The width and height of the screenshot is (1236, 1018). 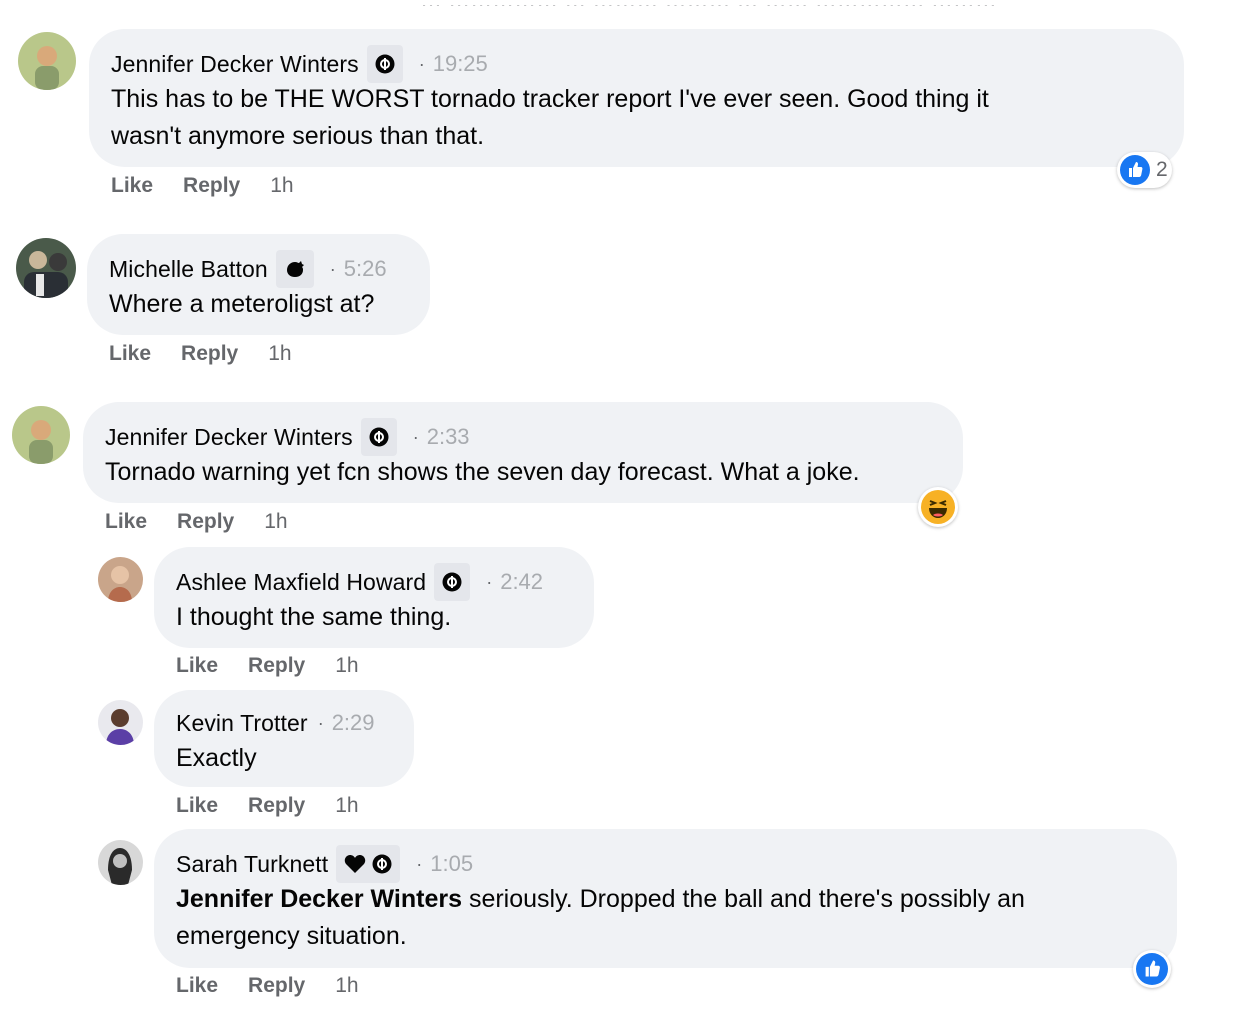 I want to click on haha-reaction-icon, so click(x=938, y=507).